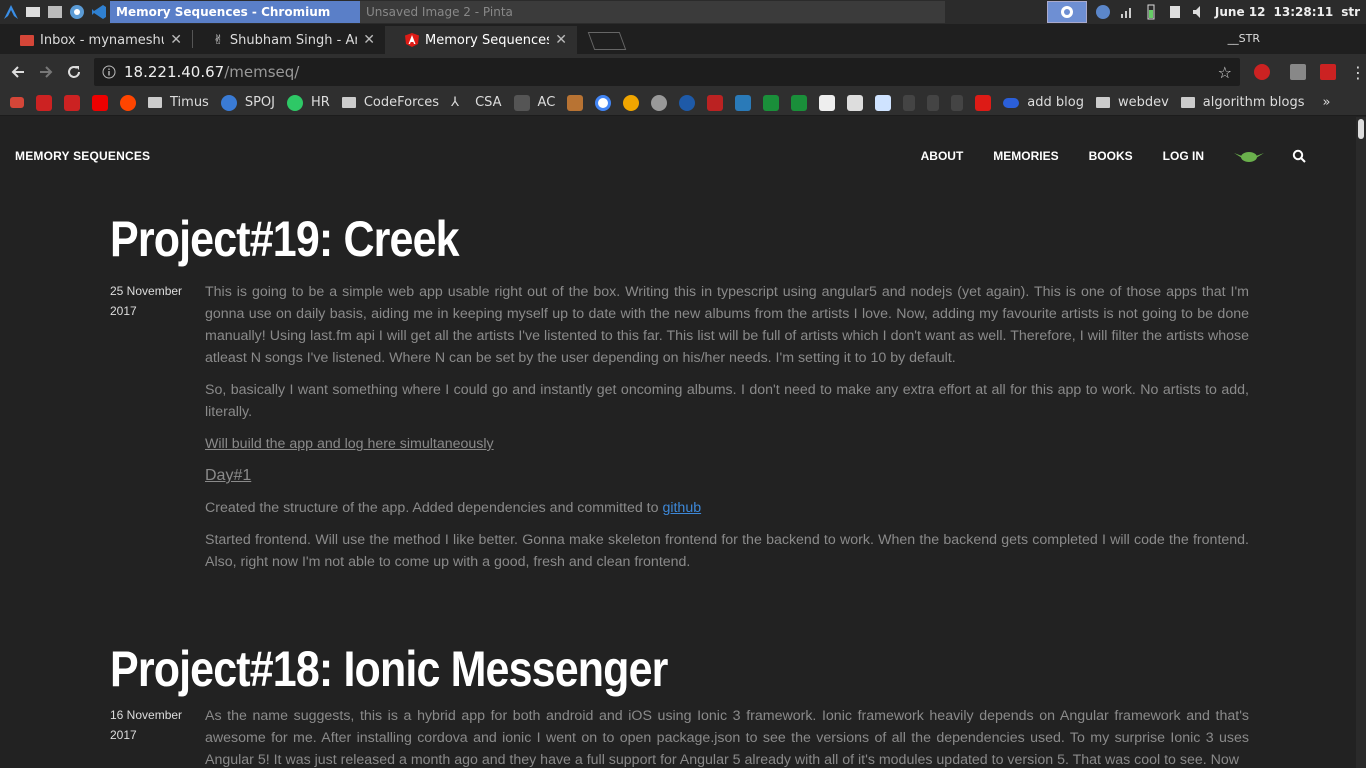  Describe the element at coordinates (1242, 102) in the screenshot. I see `bookmark-algorithm-blogs: algorithm blogs` at that location.